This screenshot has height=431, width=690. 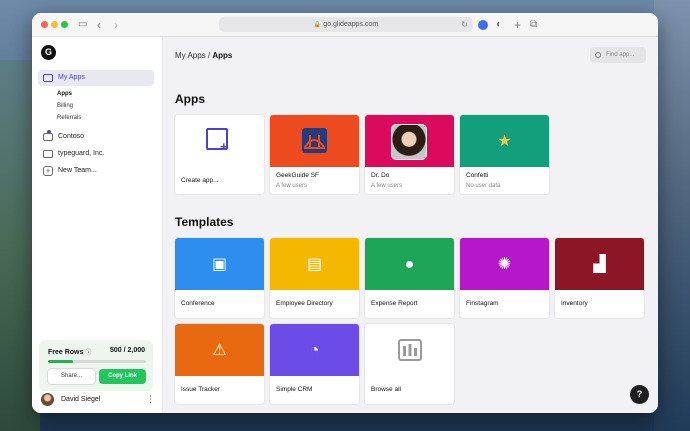 I want to click on template-cover: ◔, so click(x=314, y=350).